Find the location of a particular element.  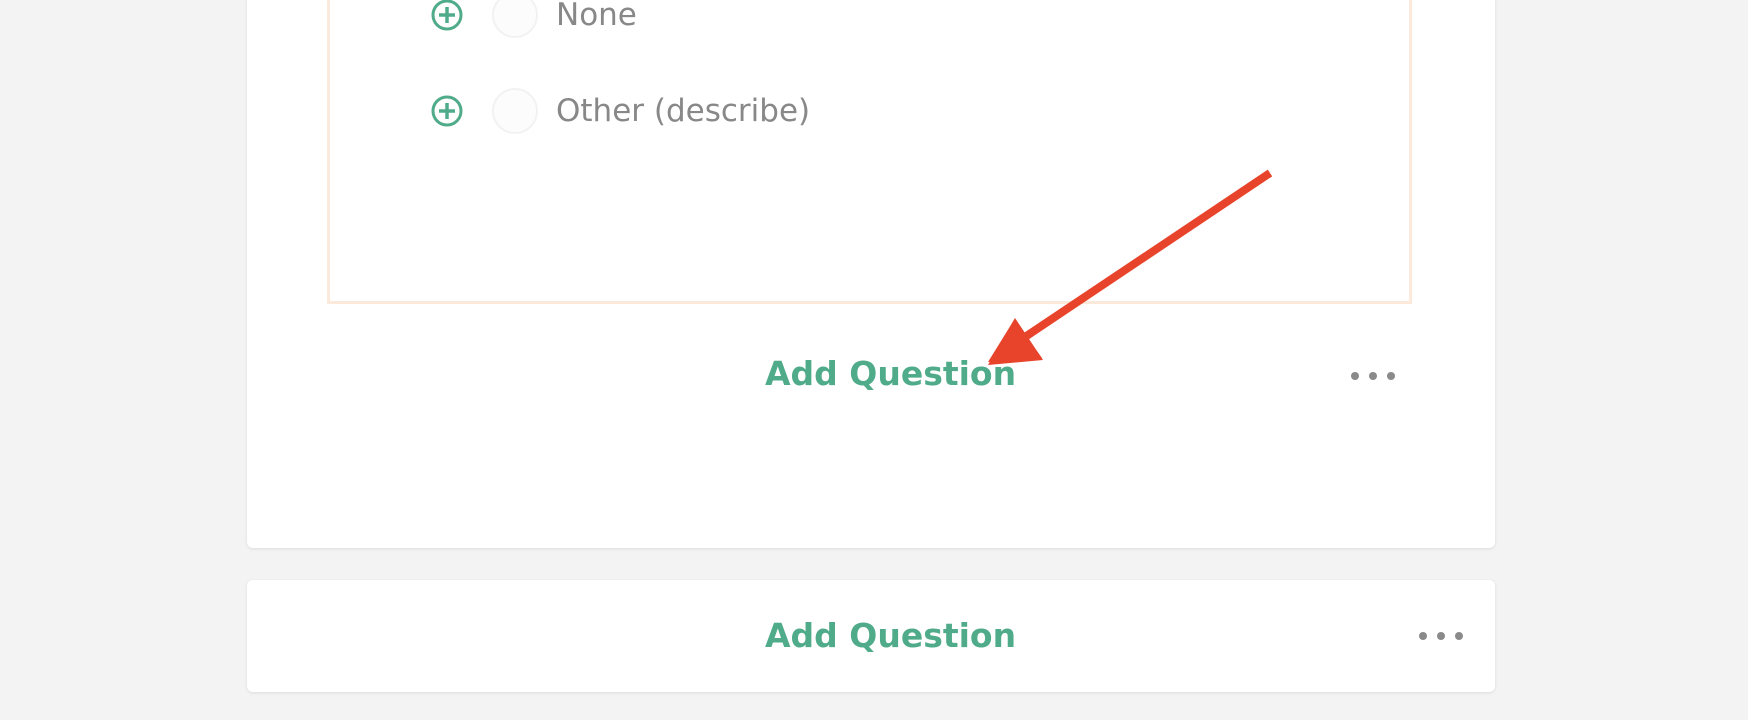

option-label: Other (describe) is located at coordinates (683, 111).